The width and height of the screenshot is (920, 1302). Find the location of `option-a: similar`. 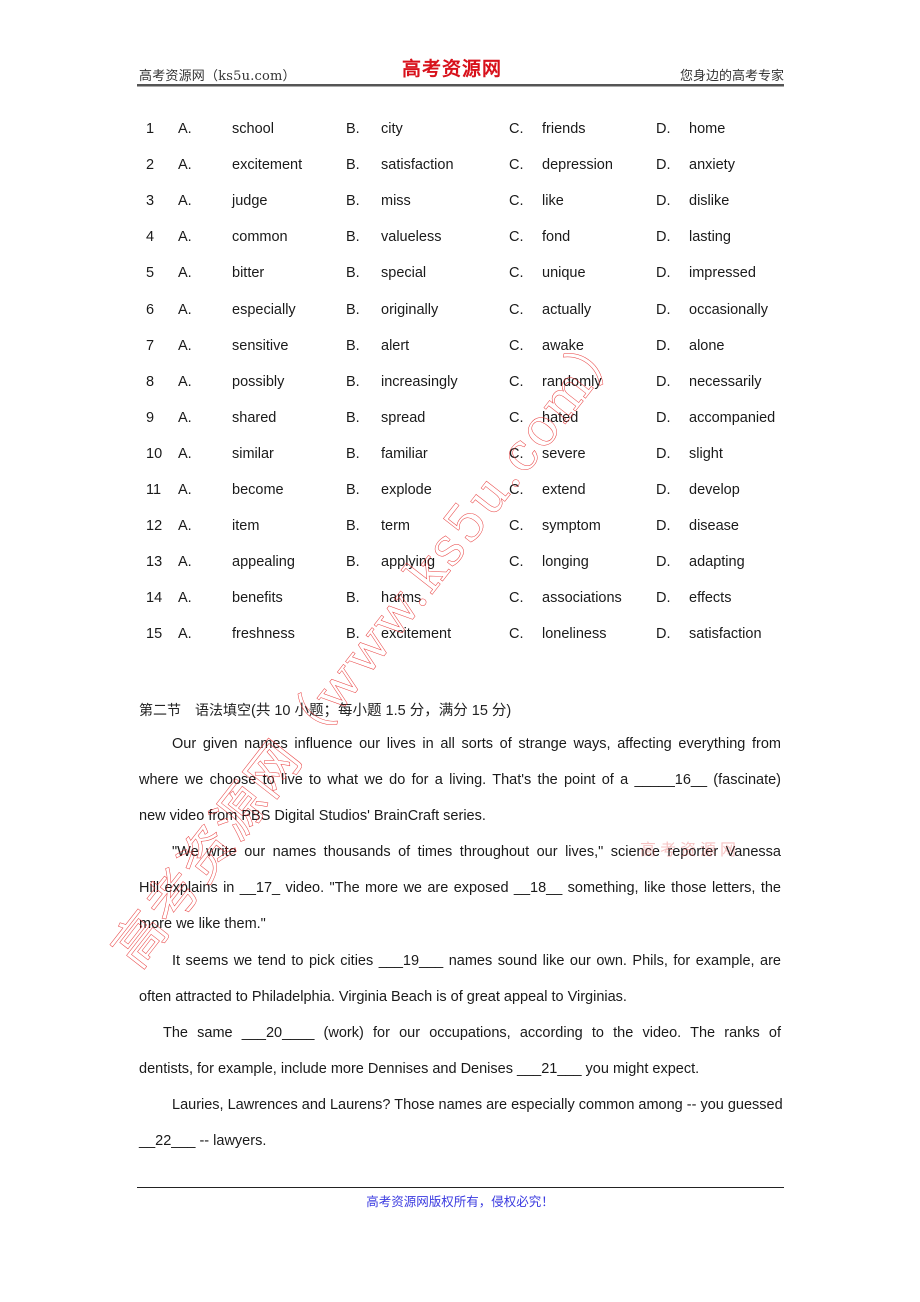

option-a: similar is located at coordinates (253, 453).